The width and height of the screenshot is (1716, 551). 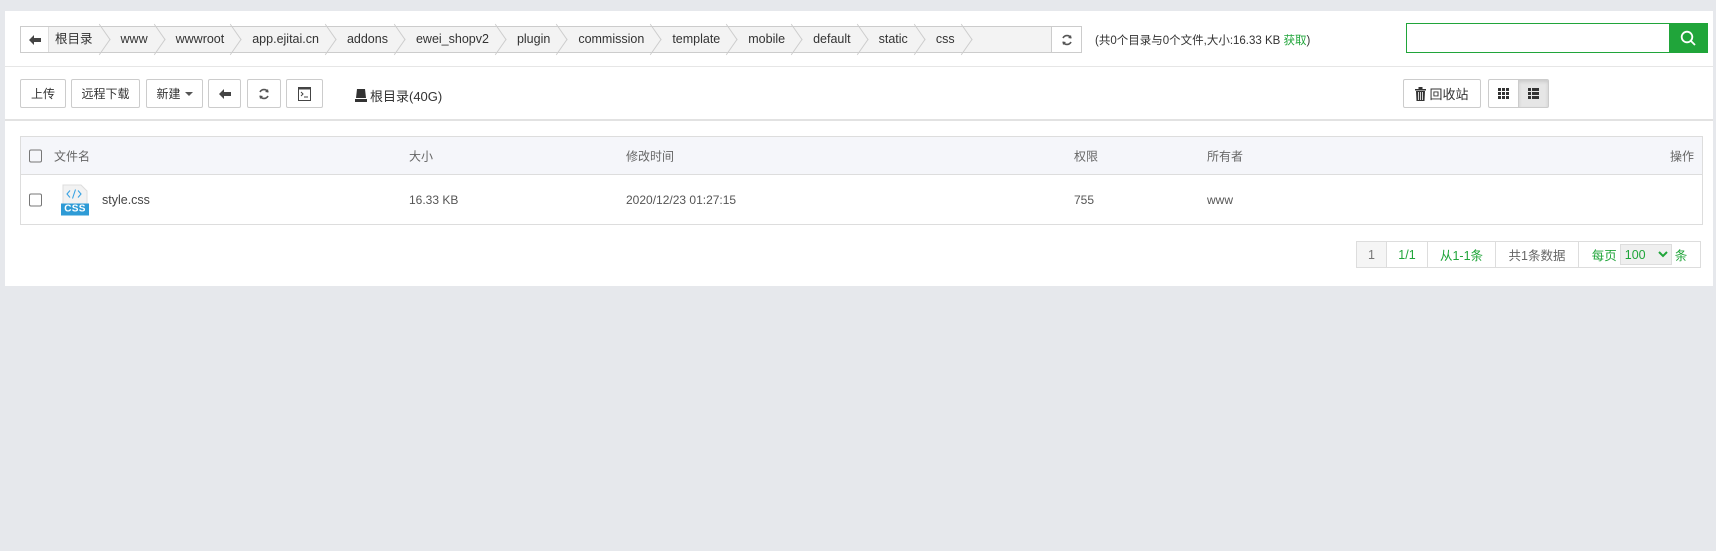 What do you see at coordinates (105, 93) in the screenshot?
I see `remote-download-button: 远程下载` at bounding box center [105, 93].